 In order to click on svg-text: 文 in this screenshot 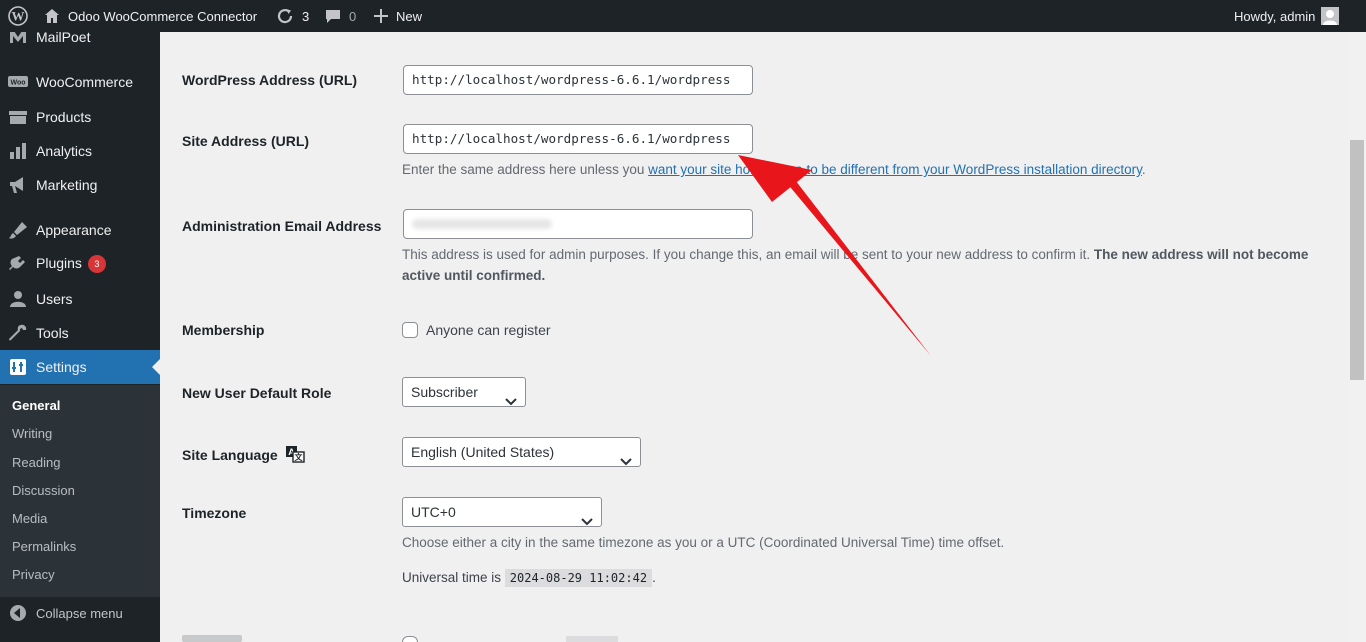, I will do `click(298, 457)`.